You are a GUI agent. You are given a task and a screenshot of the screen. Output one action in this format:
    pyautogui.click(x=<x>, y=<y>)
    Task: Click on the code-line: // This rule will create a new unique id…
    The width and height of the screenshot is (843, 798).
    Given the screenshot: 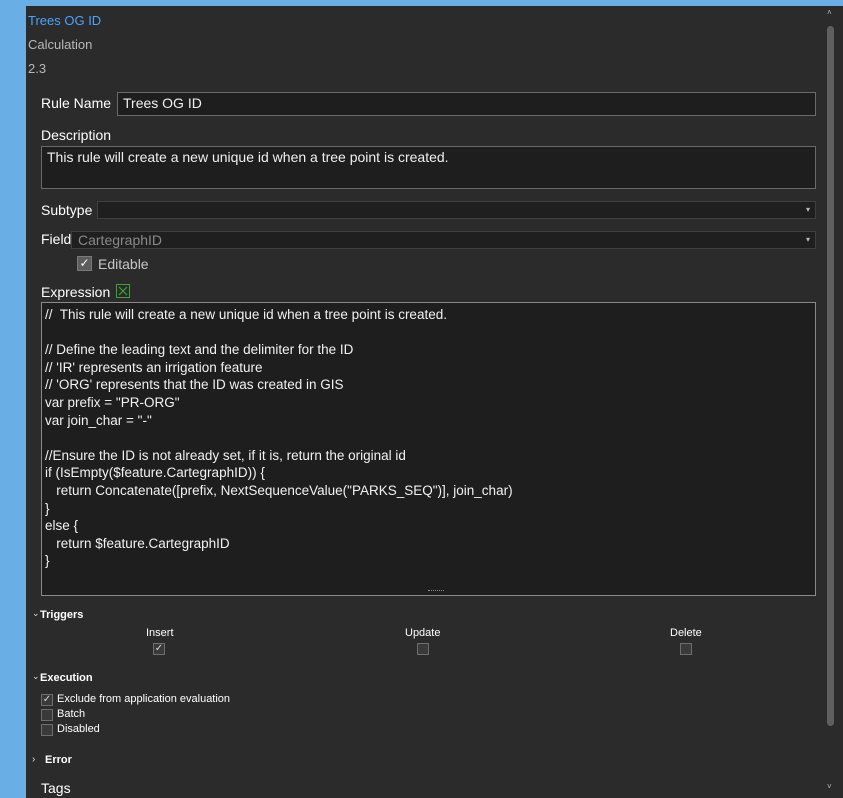 What is the action you would take?
    pyautogui.click(x=246, y=314)
    